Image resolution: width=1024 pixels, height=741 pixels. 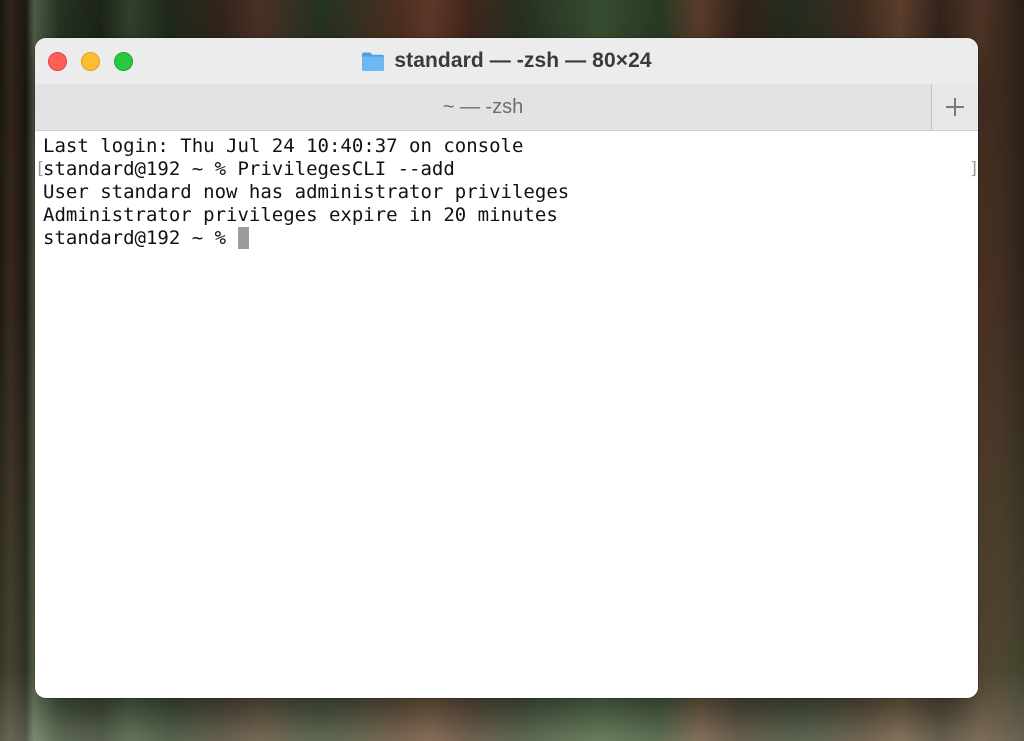 I want to click on plus-icon, so click(x=955, y=107).